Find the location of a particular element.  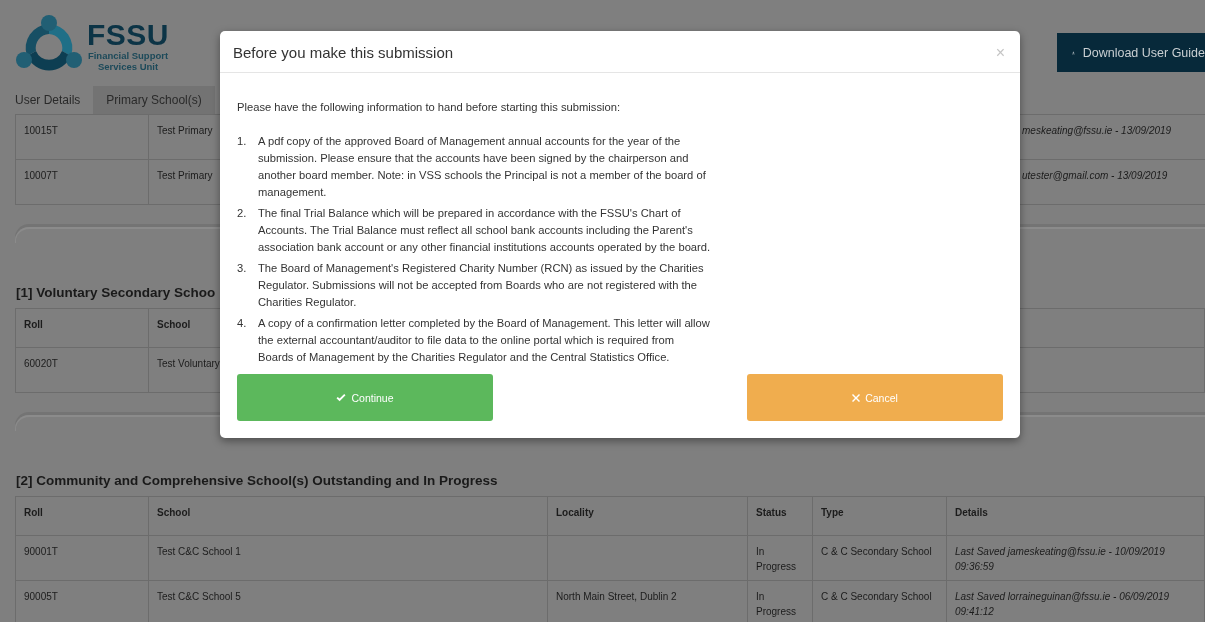

item-number: 2. is located at coordinates (242, 213).